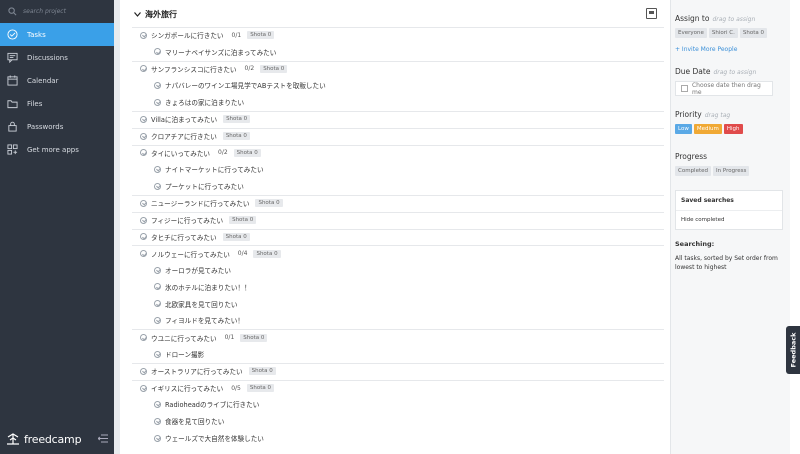  Describe the element at coordinates (245, 85) in the screenshot. I see `task-title: ナパバレーのワインエ場見学でABテストを取販したい` at that location.